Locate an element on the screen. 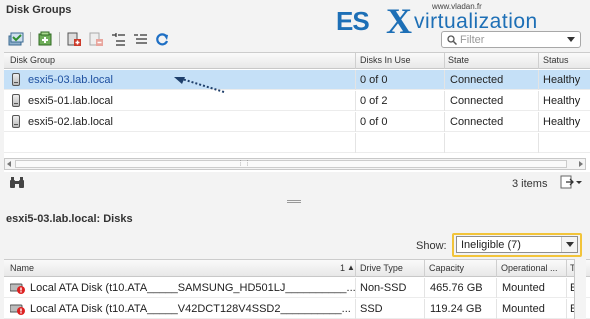 This screenshot has height=319, width=590. splitter-grip-icon is located at coordinates (294, 201).